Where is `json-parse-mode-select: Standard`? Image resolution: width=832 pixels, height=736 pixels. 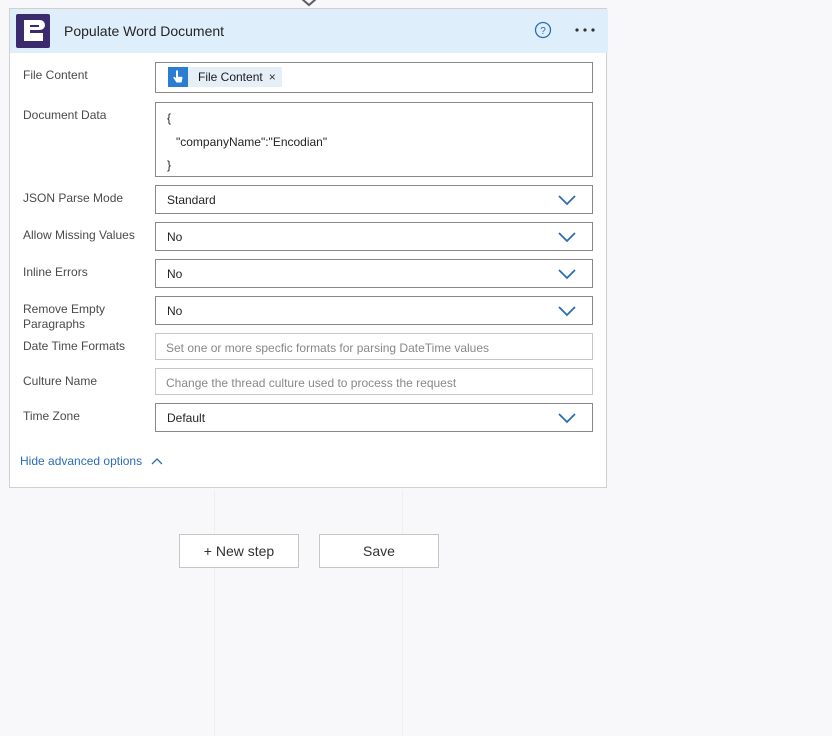 json-parse-mode-select: Standard is located at coordinates (374, 199).